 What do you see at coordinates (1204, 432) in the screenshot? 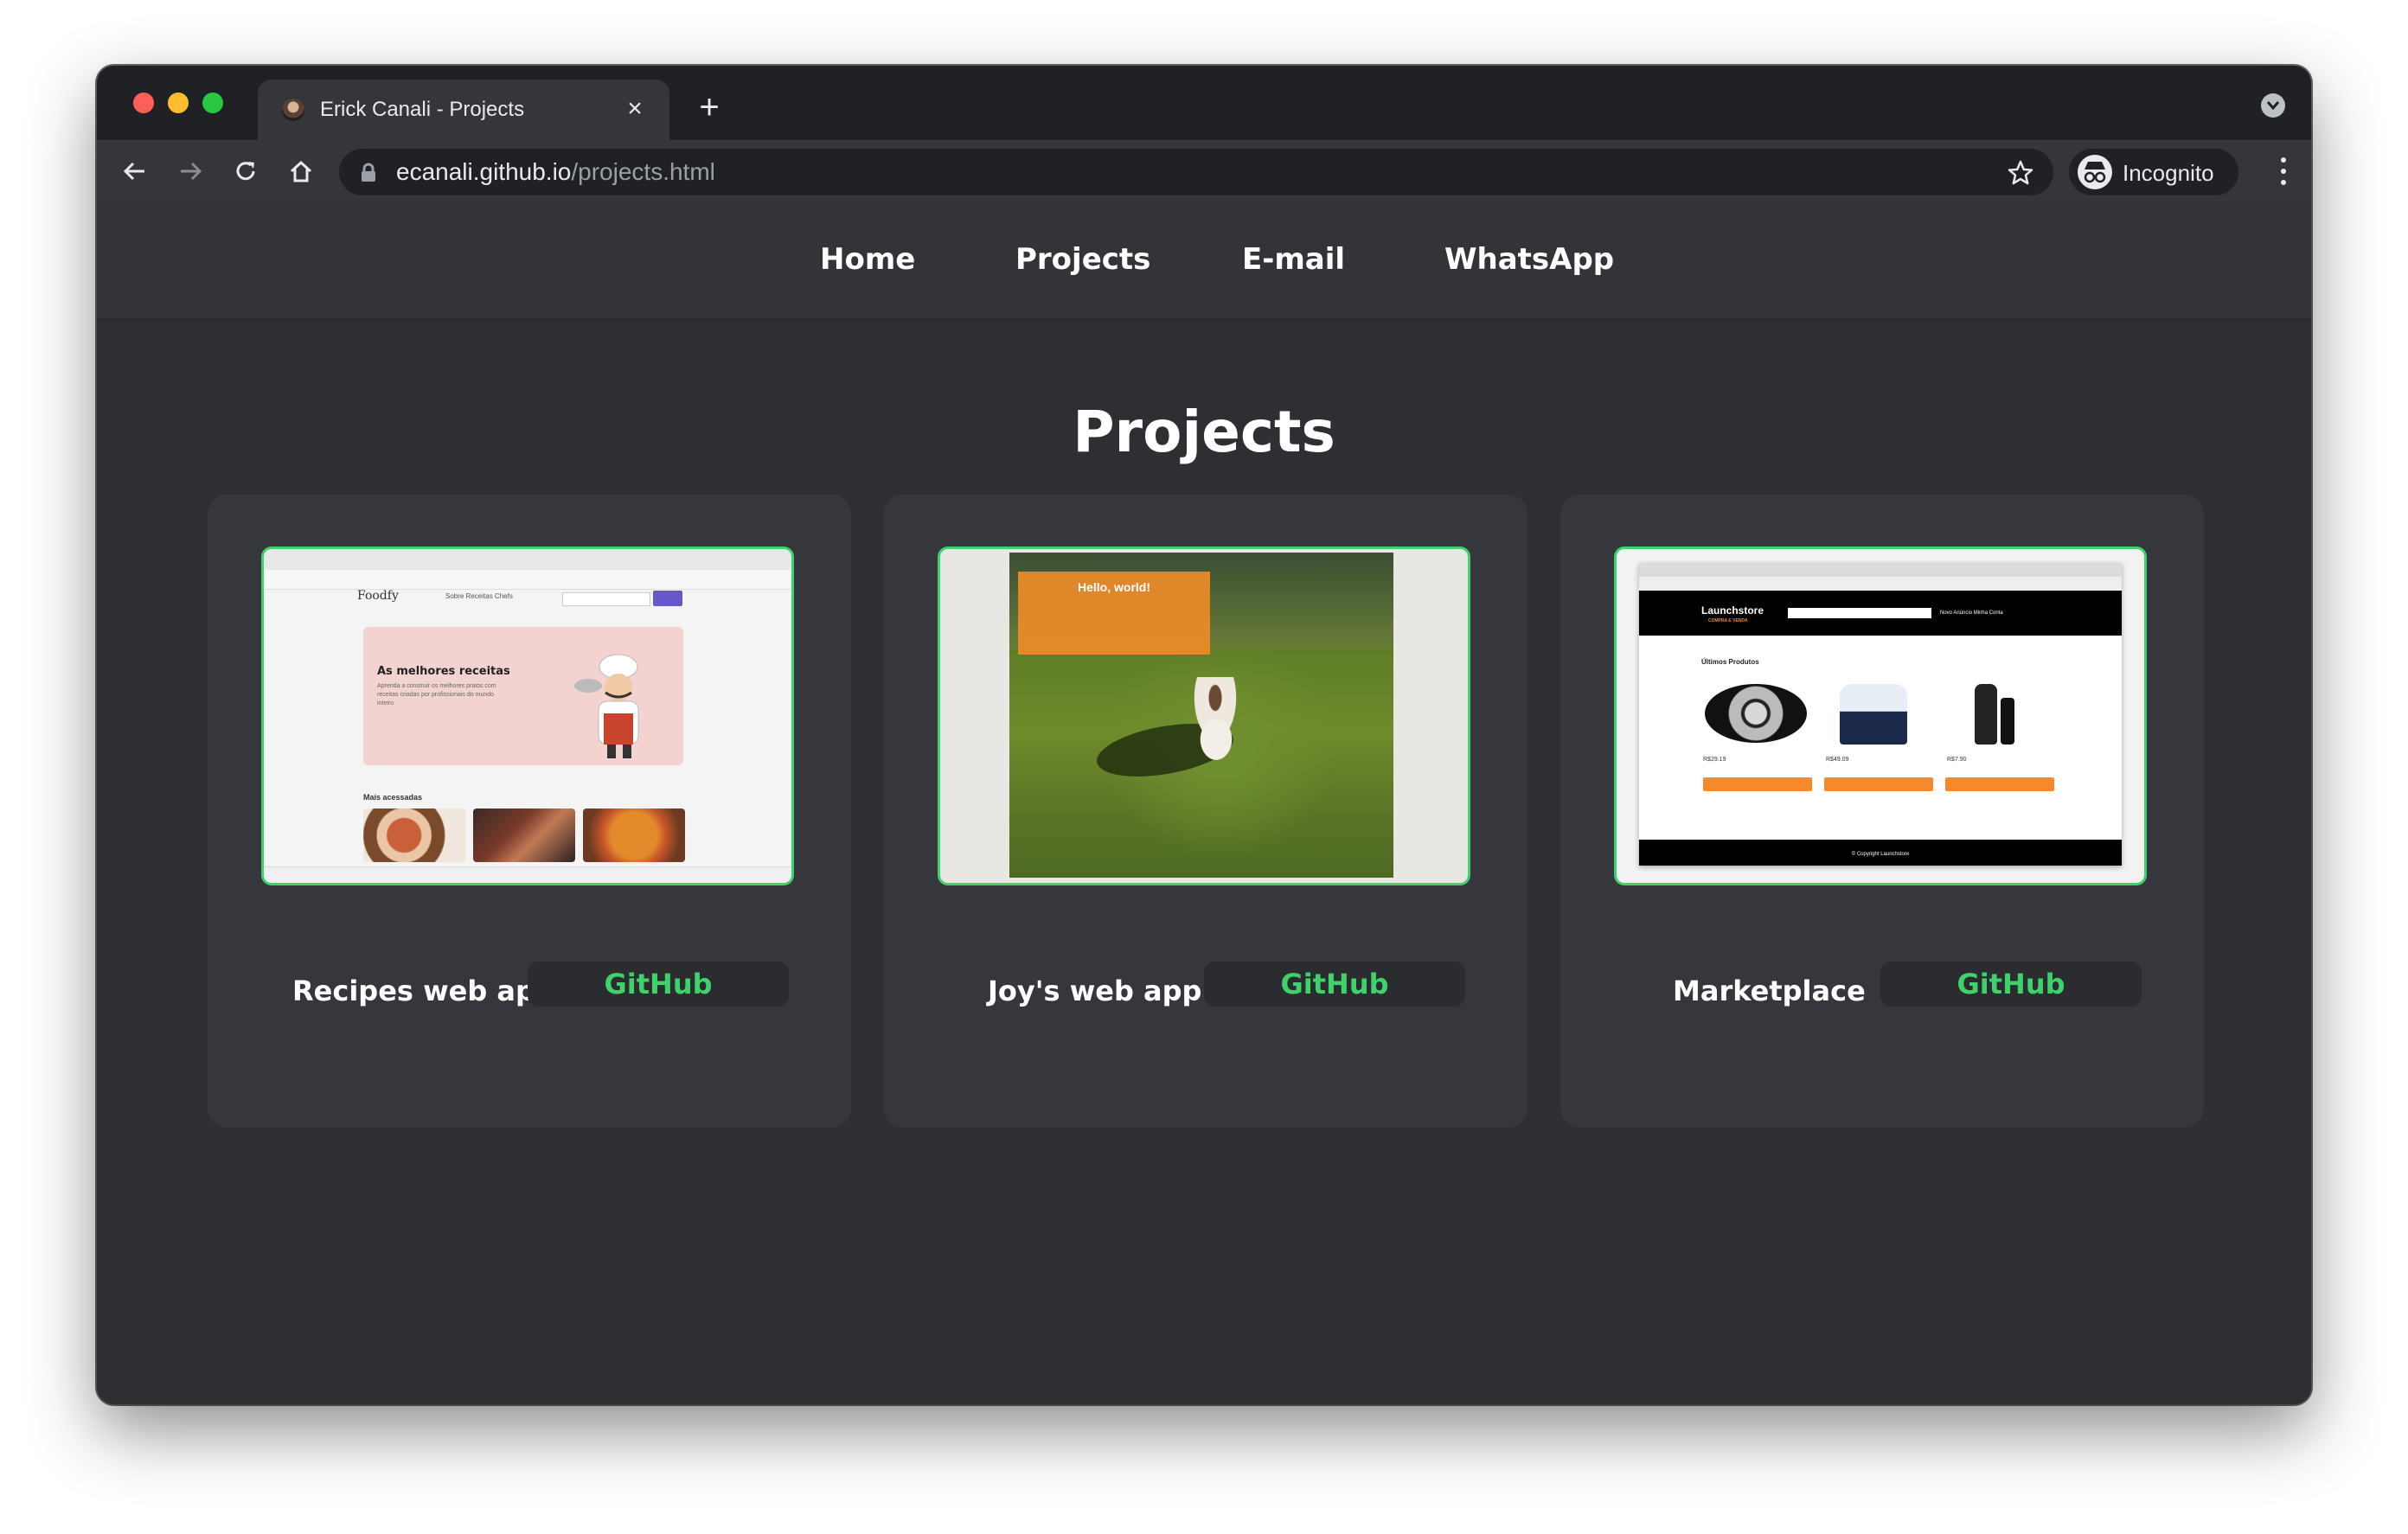
I see `page-title: Projects` at bounding box center [1204, 432].